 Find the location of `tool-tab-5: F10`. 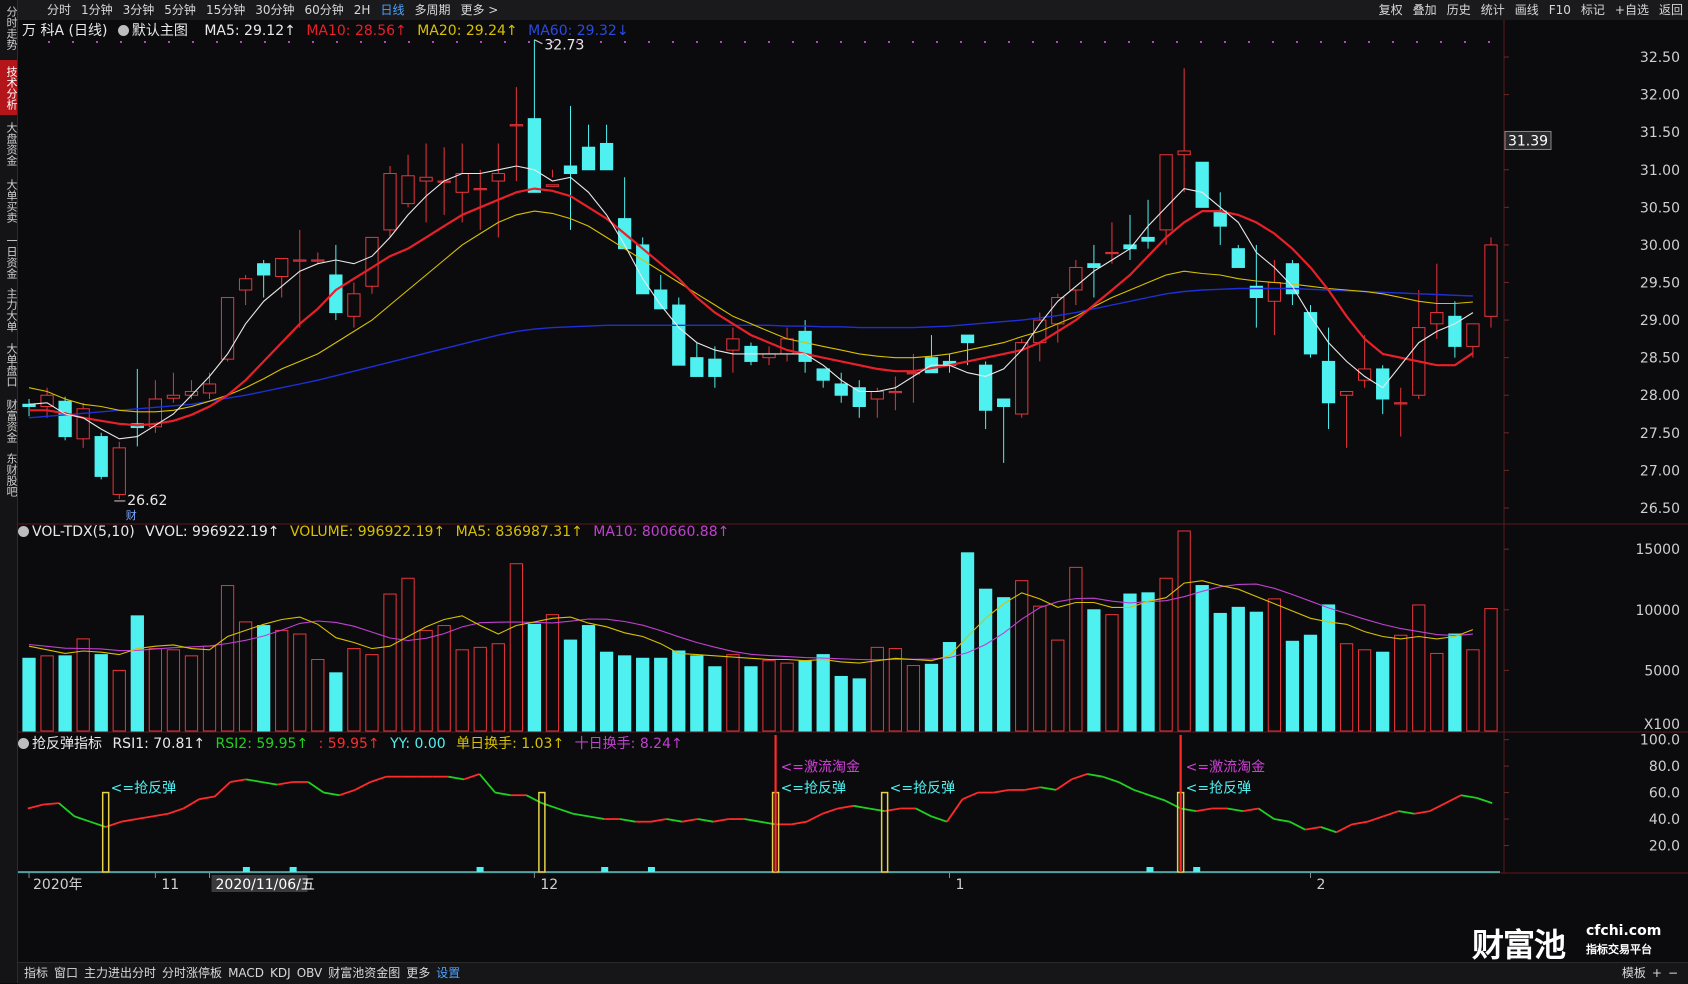

tool-tab-5: F10 is located at coordinates (1560, 10).